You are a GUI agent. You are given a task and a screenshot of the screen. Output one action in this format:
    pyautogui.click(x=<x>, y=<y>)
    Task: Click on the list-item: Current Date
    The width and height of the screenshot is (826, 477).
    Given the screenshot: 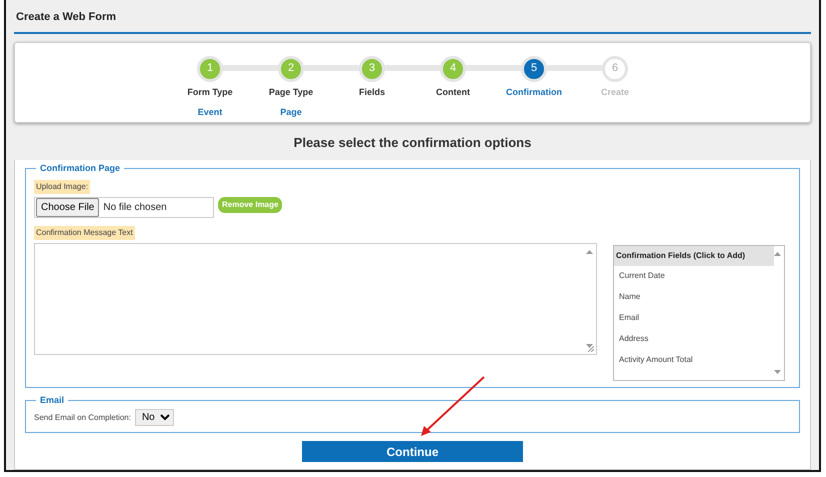 What is the action you would take?
    pyautogui.click(x=699, y=276)
    